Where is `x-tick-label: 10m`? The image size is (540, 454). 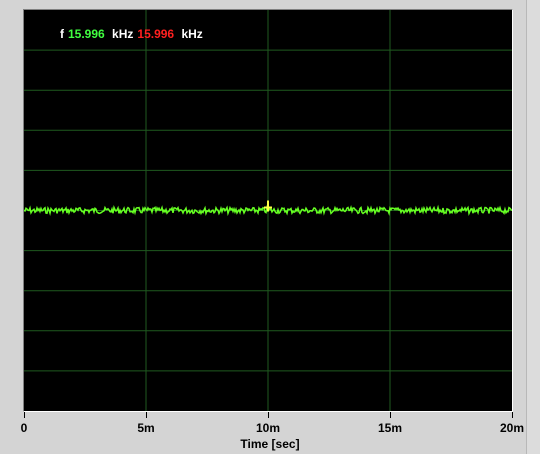
x-tick-label: 10m is located at coordinates (268, 428).